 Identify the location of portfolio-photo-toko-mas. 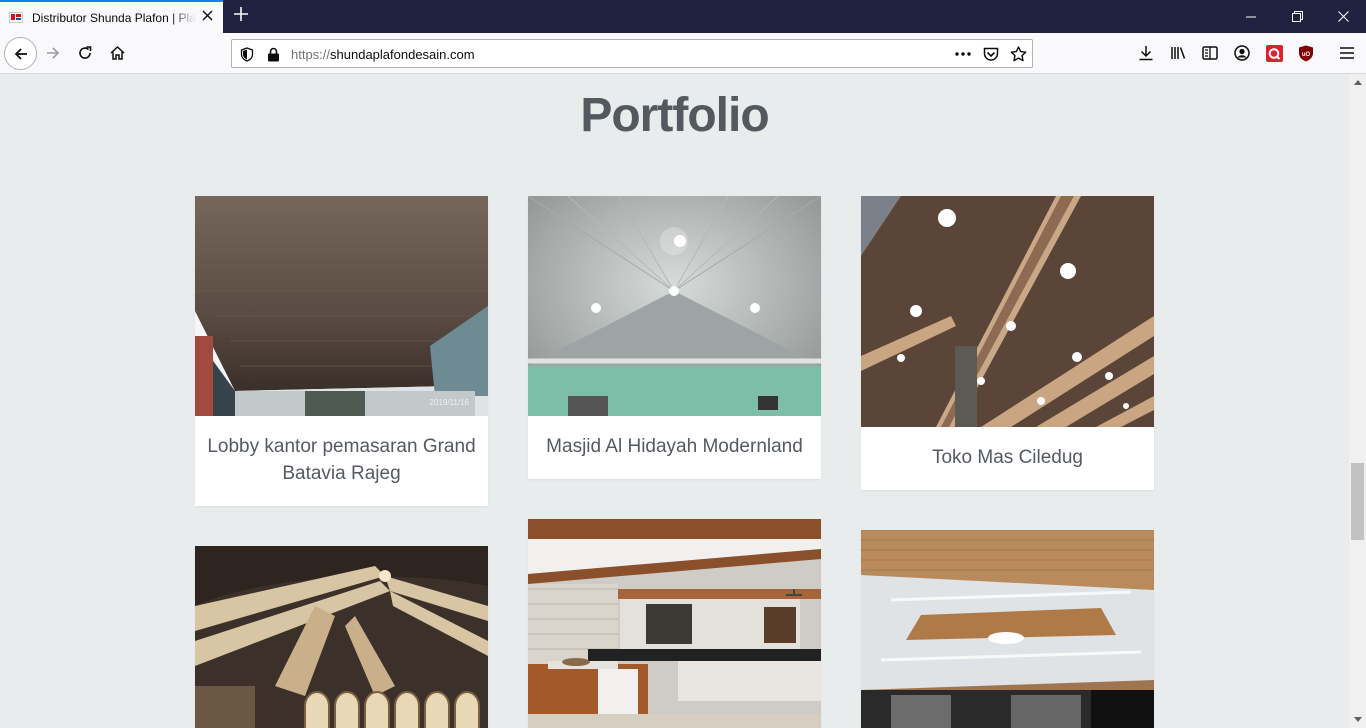
(1007, 311).